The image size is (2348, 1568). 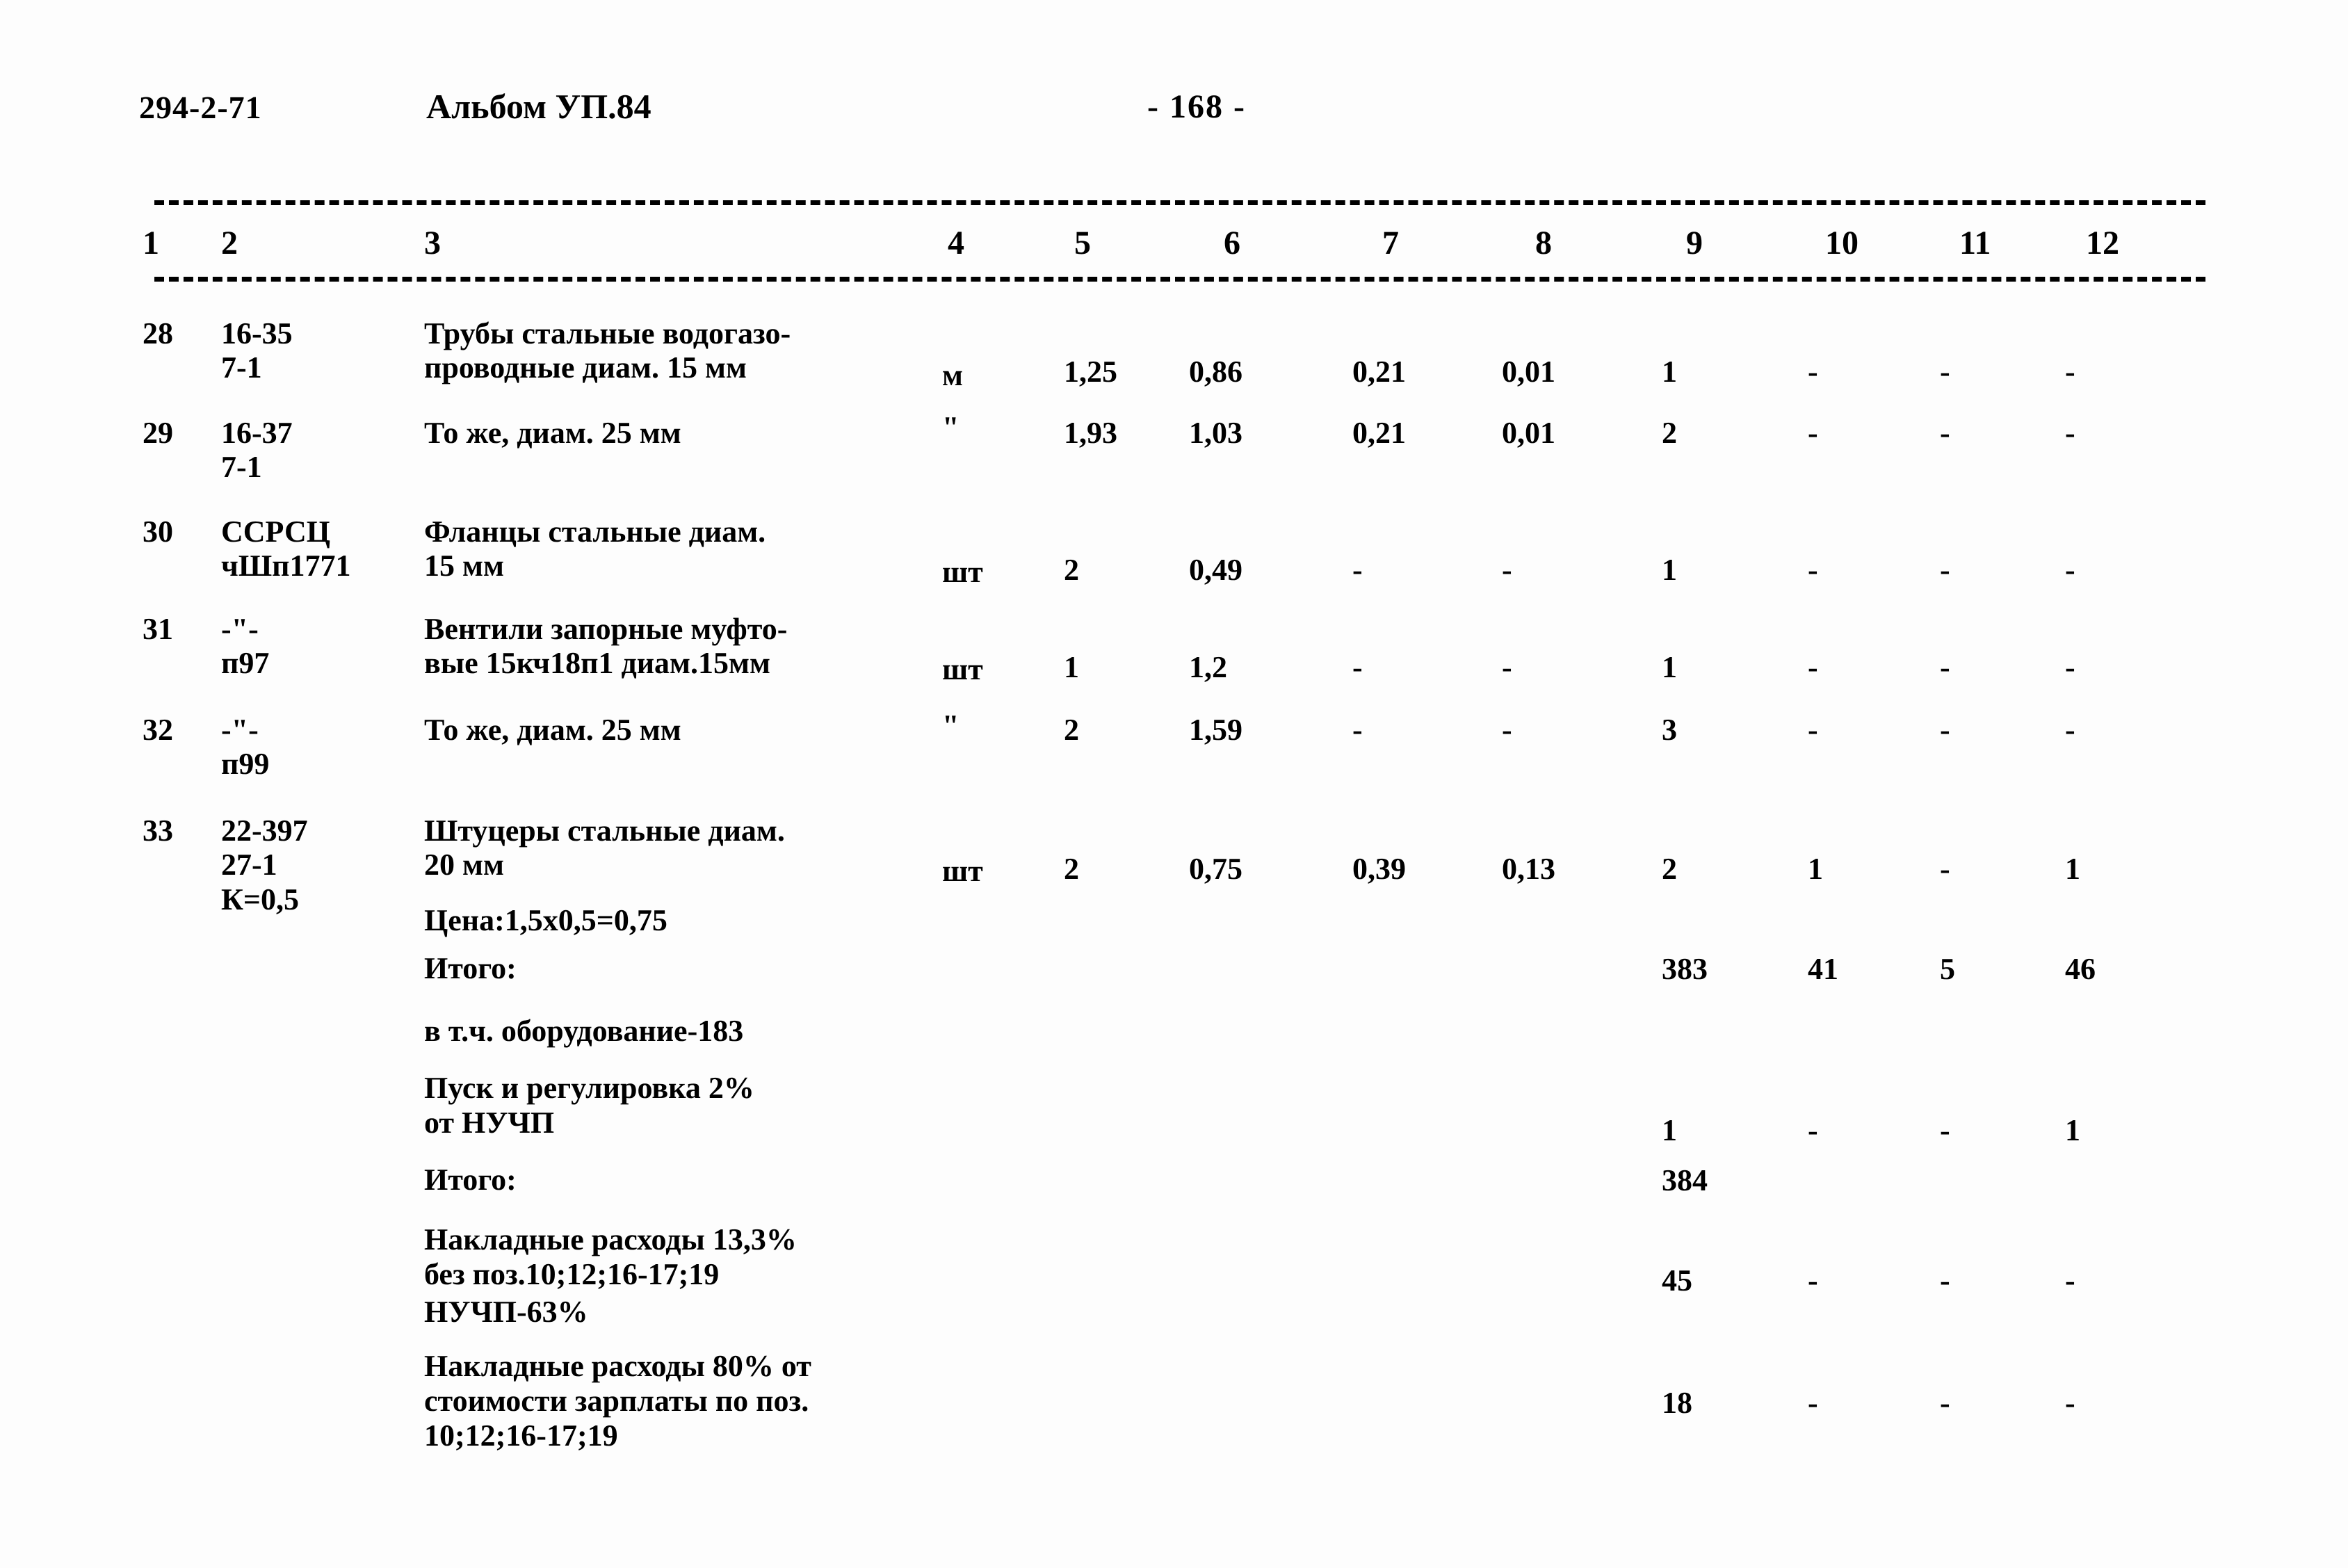 I want to click on row-col9: 3, so click(x=1670, y=730).